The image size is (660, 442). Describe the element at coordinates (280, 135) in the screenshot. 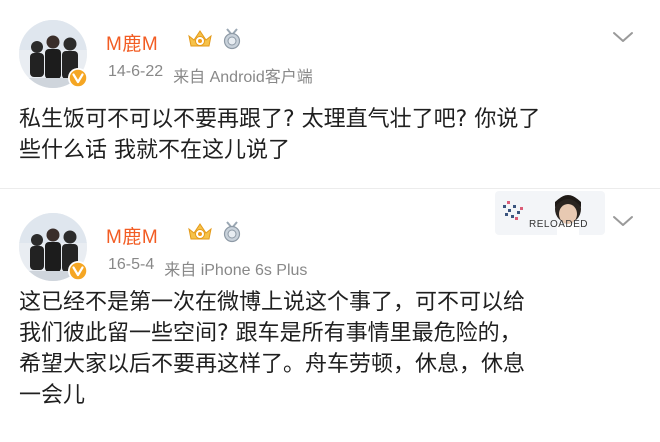

I see `post-content: 私生饭可不可以不要再跟了? 太理直气壮了吧? 你说了 些什么话 我就不在这儿说了` at that location.